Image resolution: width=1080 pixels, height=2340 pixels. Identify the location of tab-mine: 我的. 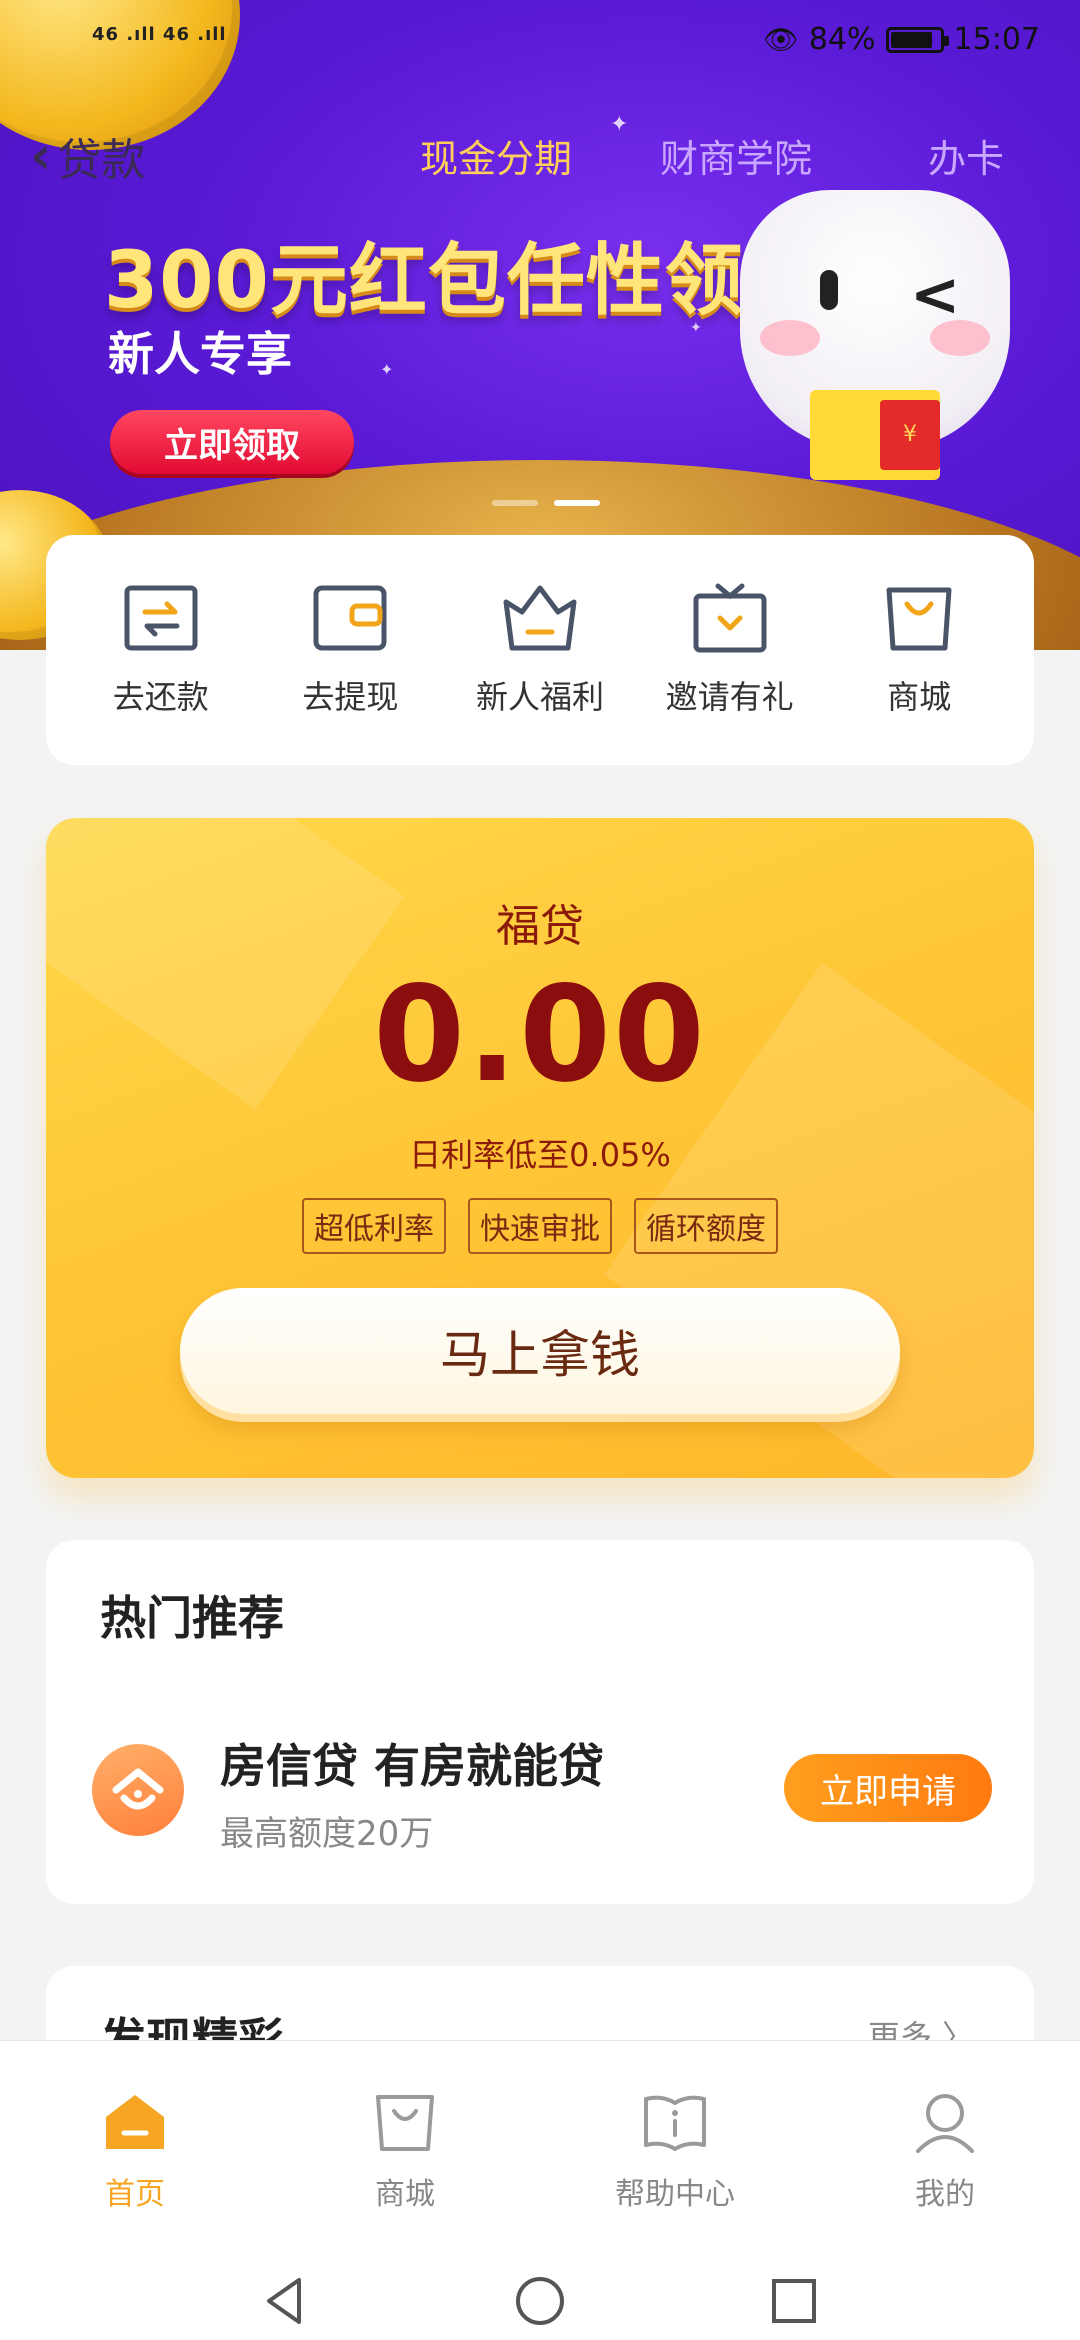
(945, 2152).